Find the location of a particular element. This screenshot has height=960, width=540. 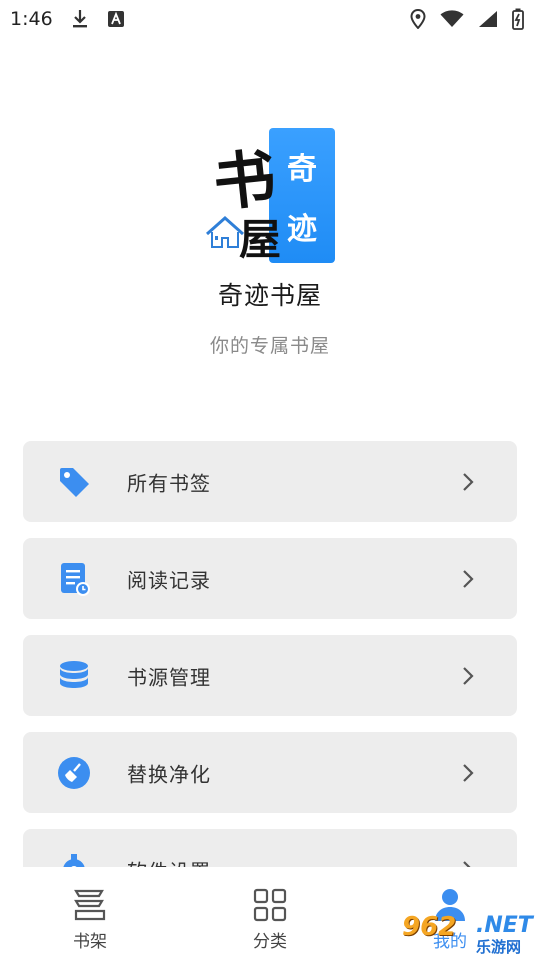

nav-label-bookshelf: 书架 is located at coordinates (90, 942).